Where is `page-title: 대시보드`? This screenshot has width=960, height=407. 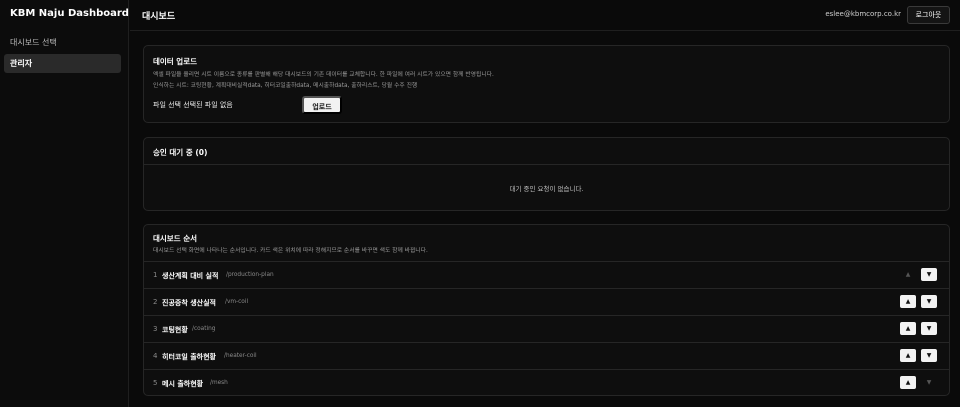
page-title: 대시보드 is located at coordinates (159, 17).